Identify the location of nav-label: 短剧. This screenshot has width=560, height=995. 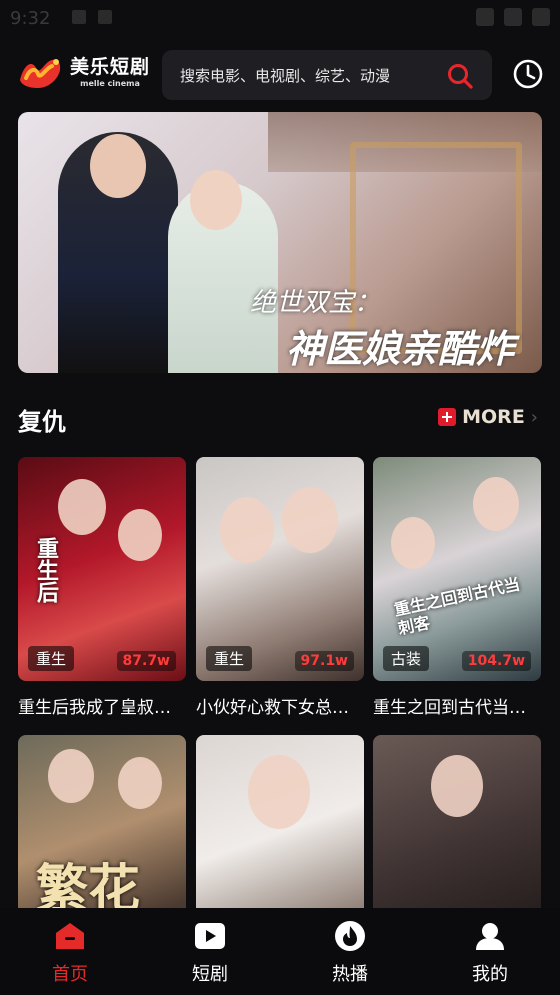
(210, 974).